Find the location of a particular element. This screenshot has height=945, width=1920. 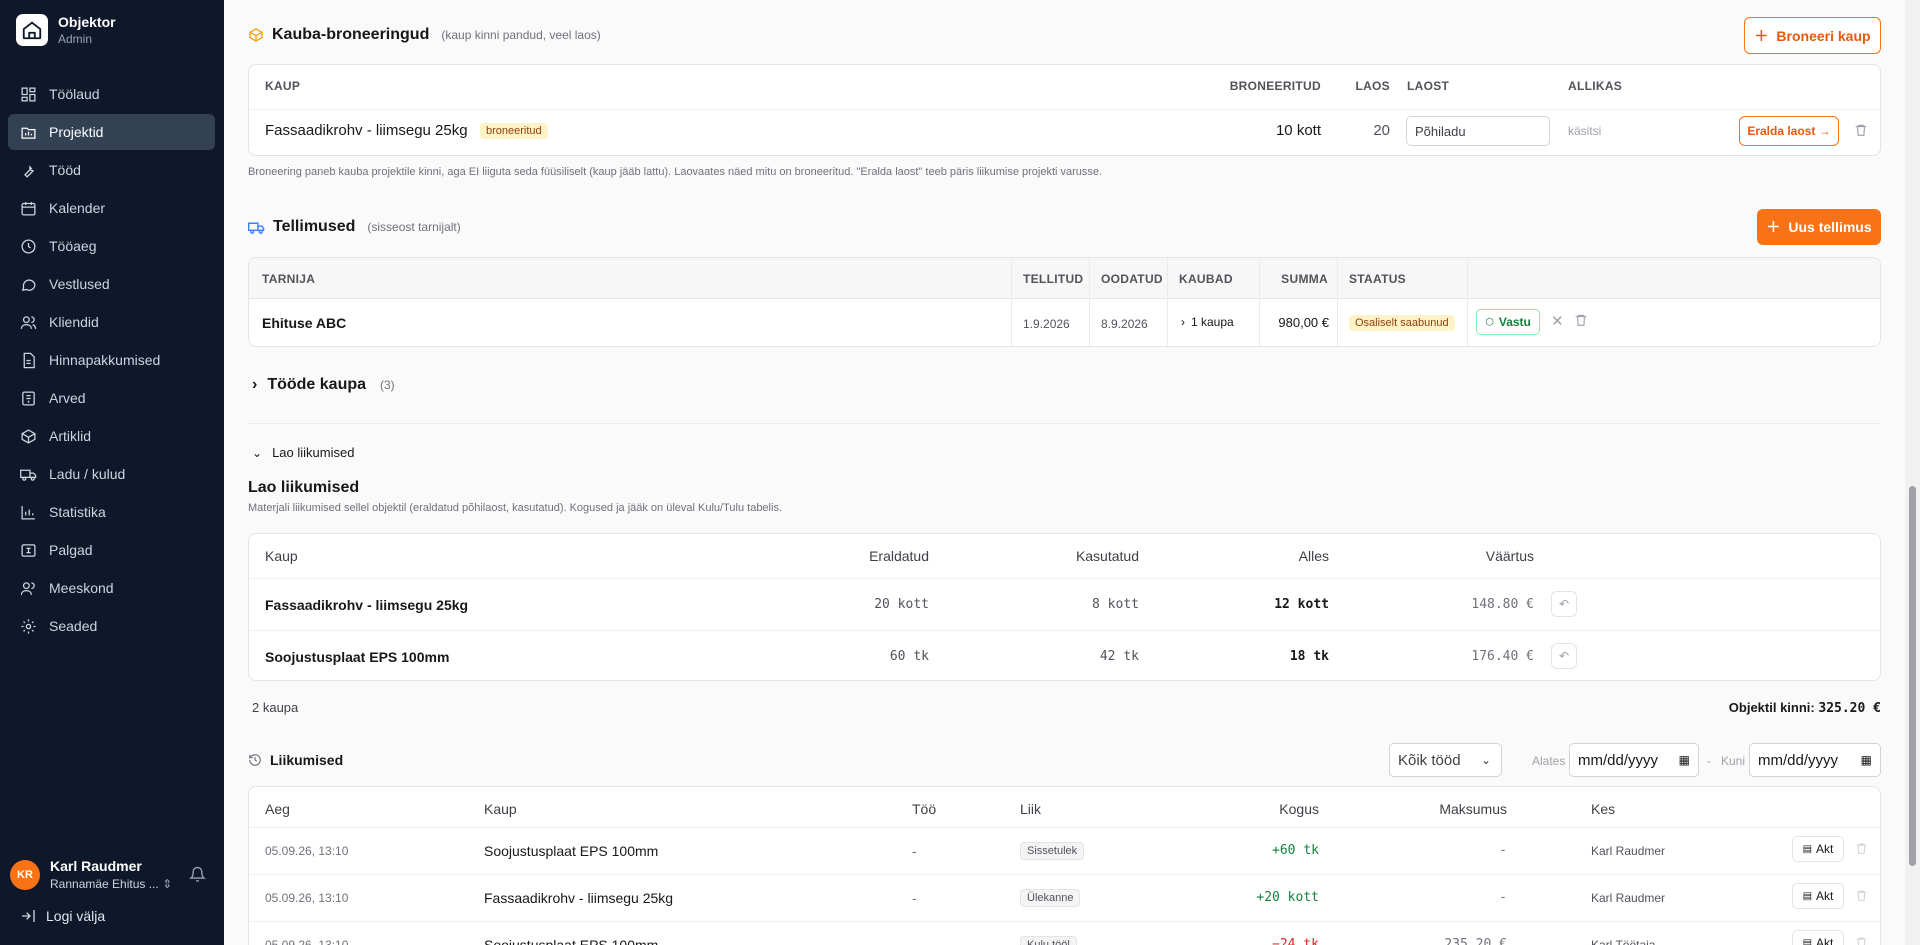

brand: Objektor Admin is located at coordinates (66, 30).